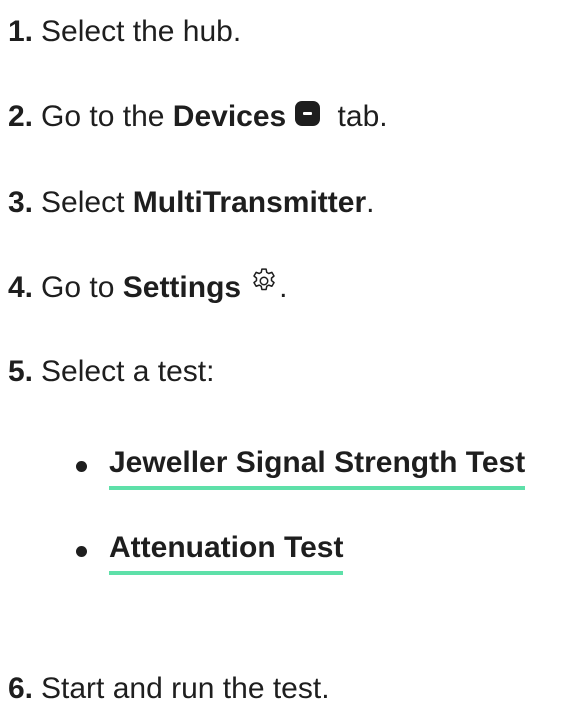 This screenshot has height=709, width=587. What do you see at coordinates (185, 688) in the screenshot?
I see `step-text: Start and run the test.` at bounding box center [185, 688].